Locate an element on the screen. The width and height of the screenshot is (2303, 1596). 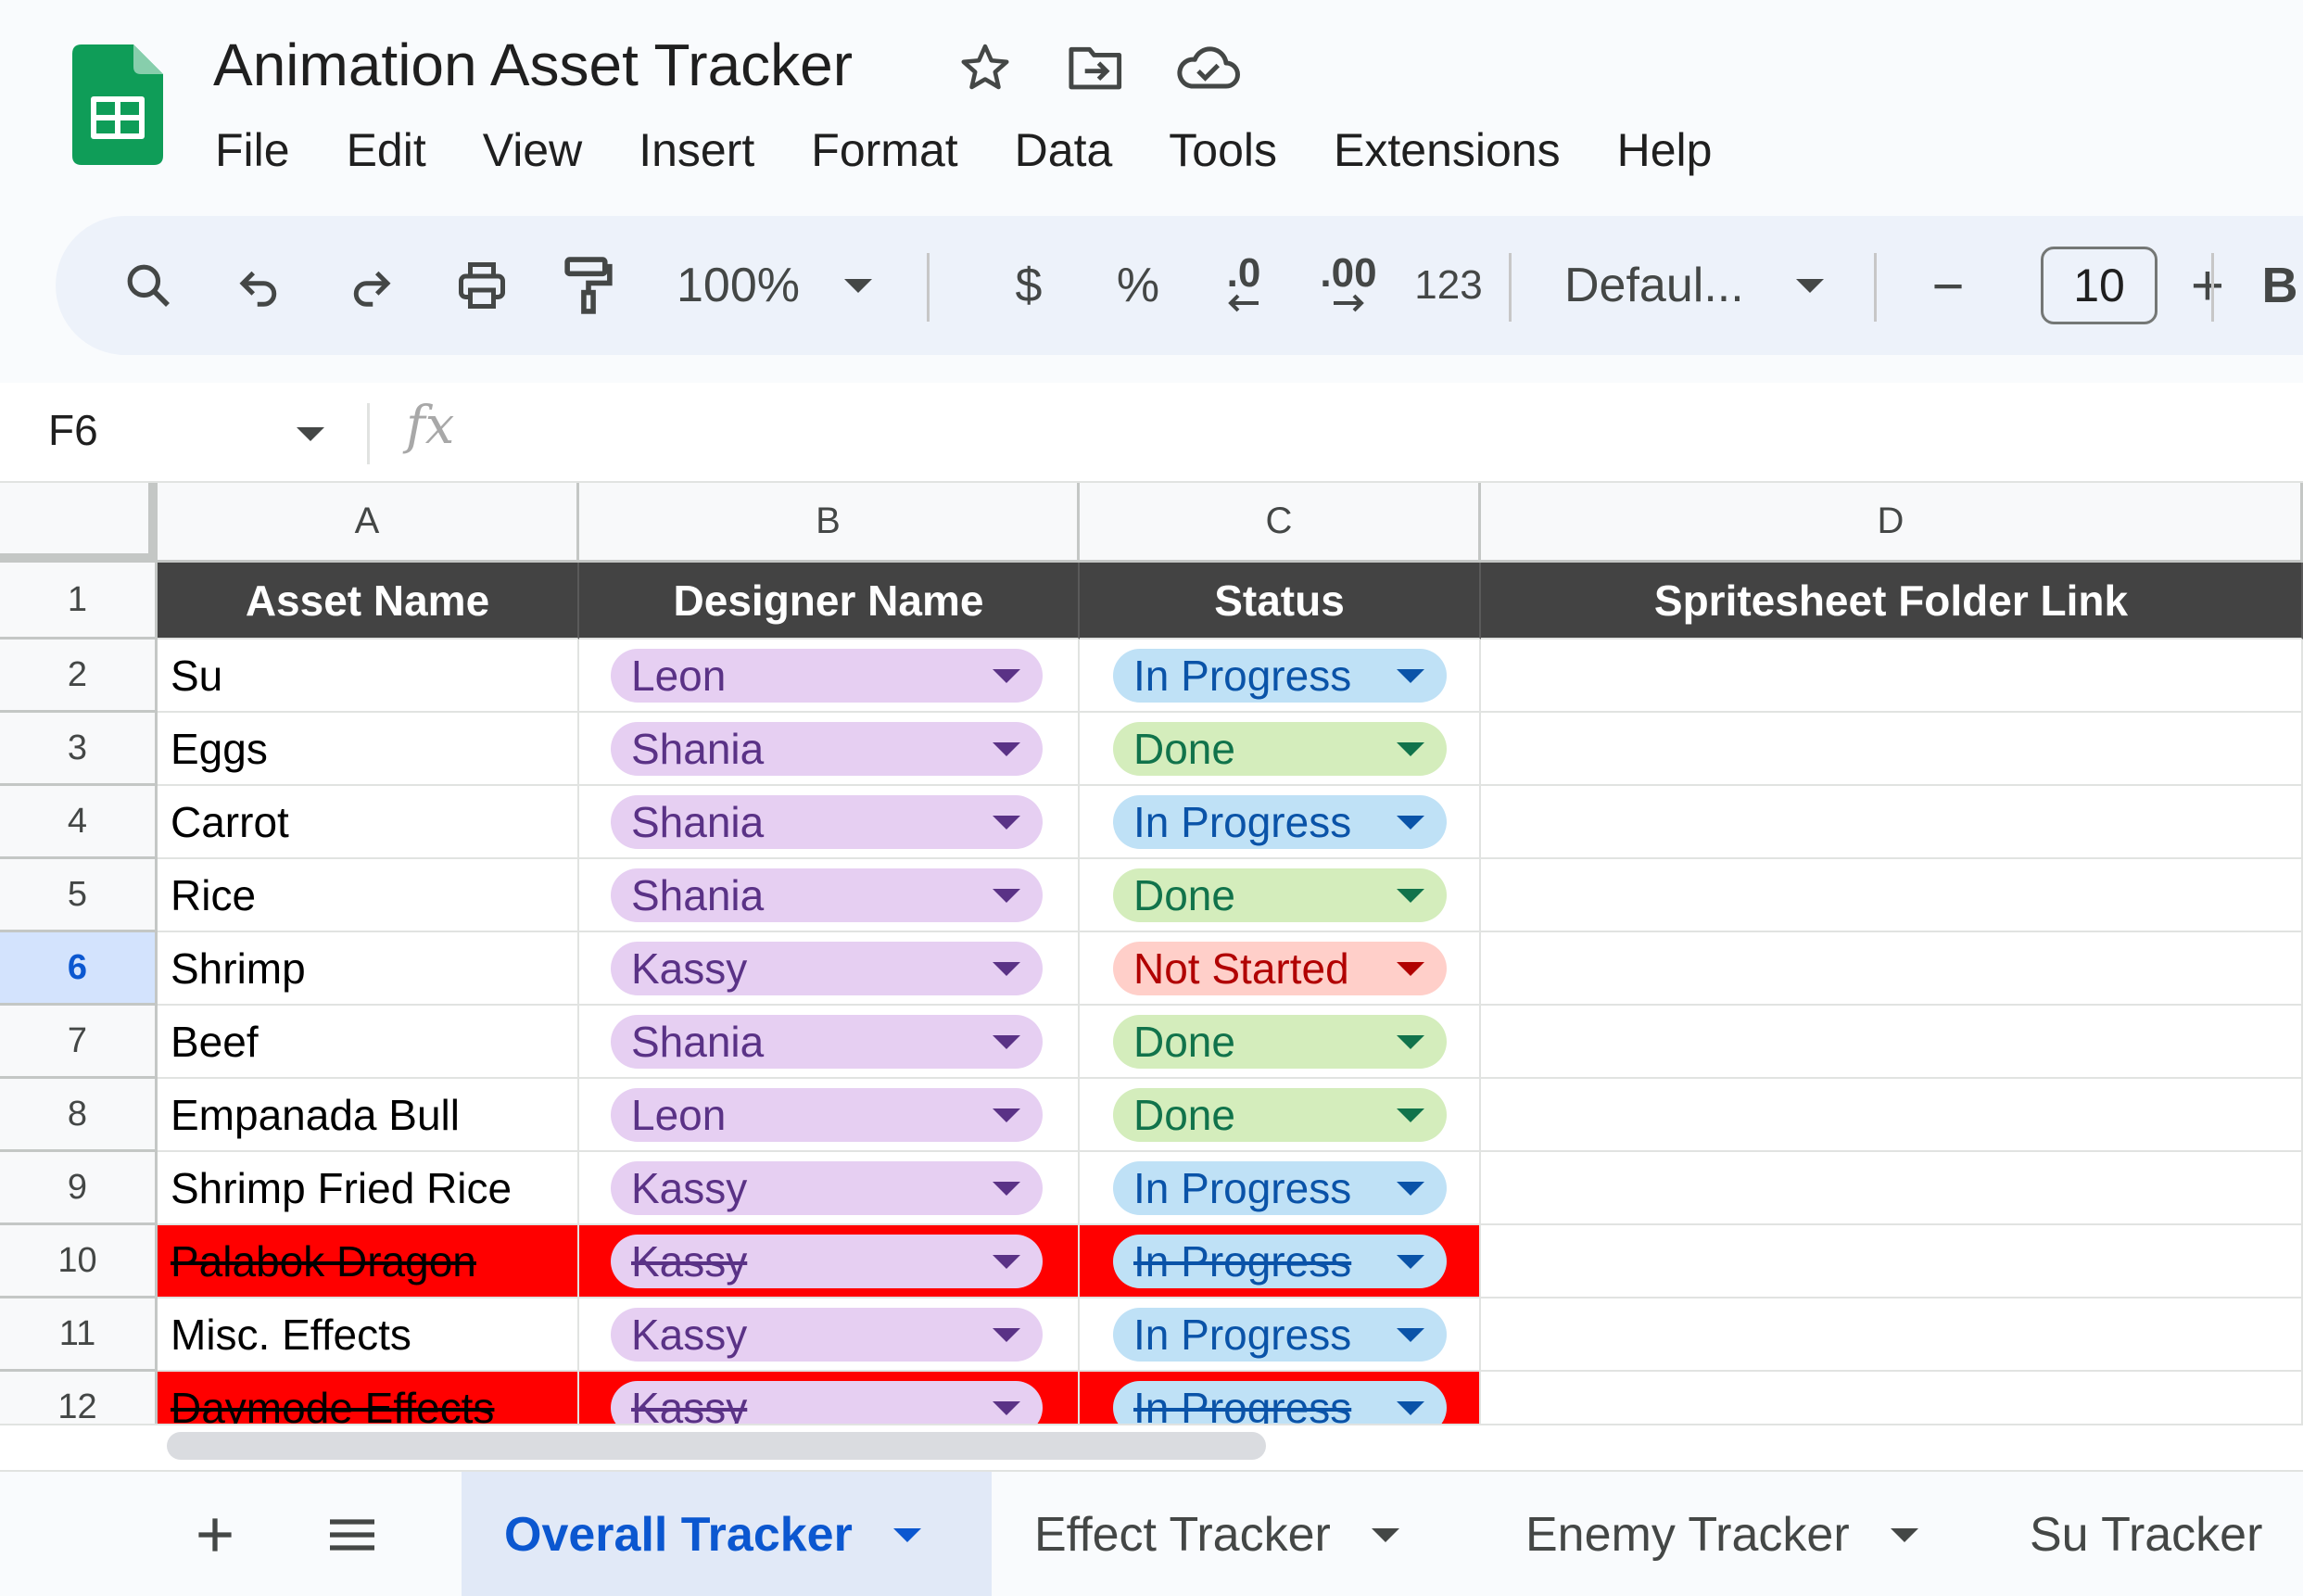
format-percent-button: % is located at coordinates (1138, 285).